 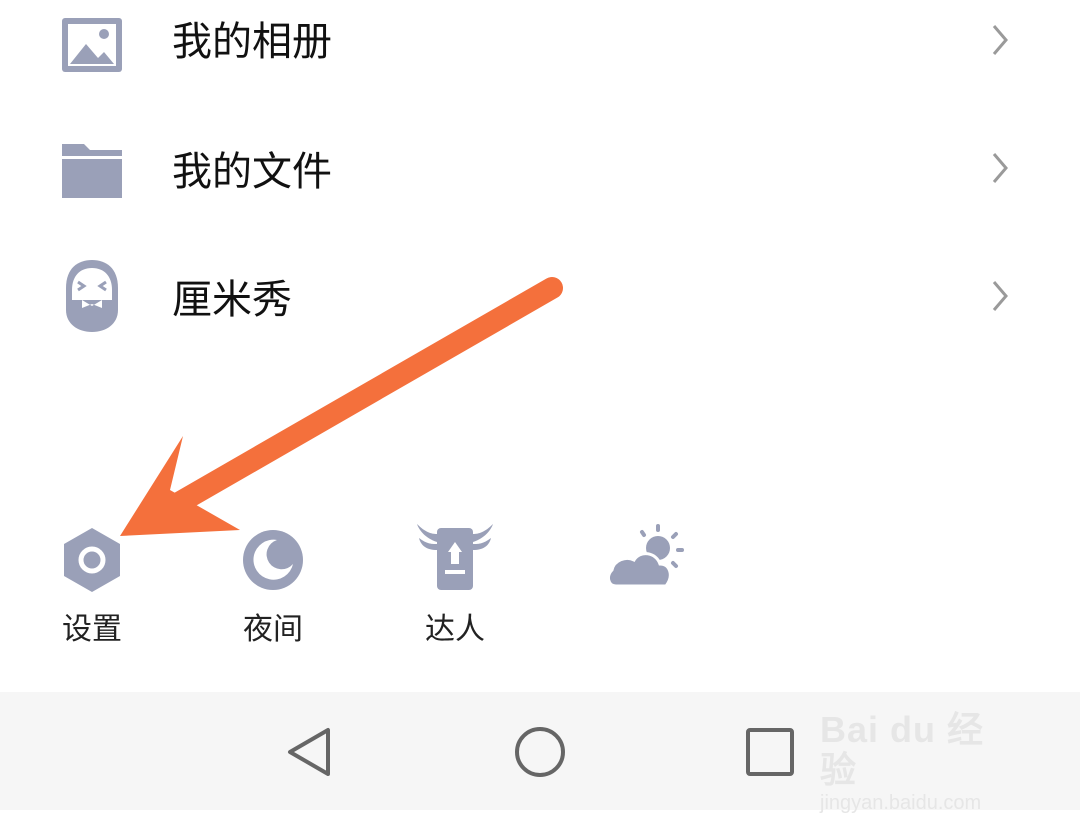 I want to click on quick-action-settings: 设置, so click(x=92, y=590).